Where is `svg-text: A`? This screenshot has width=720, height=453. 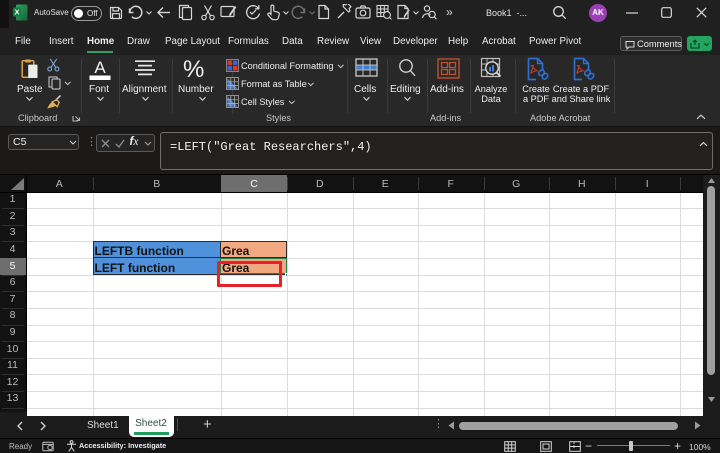 svg-text: A is located at coordinates (100, 67).